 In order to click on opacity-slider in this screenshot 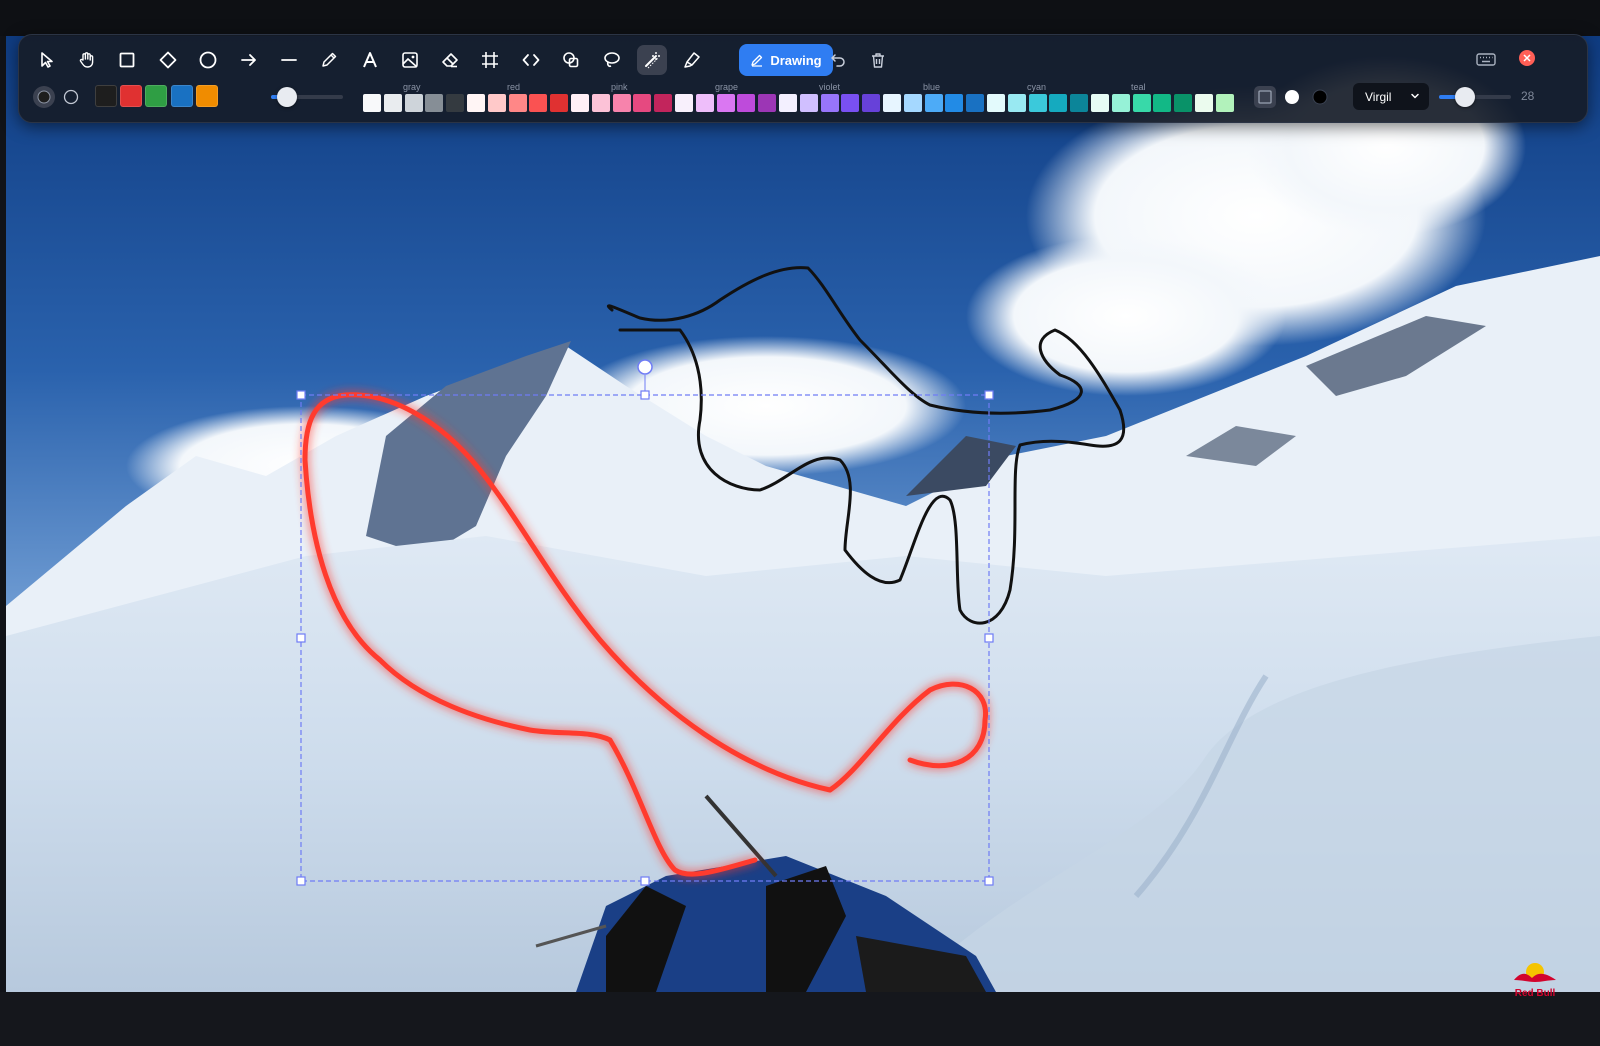, I will do `click(307, 97)`.